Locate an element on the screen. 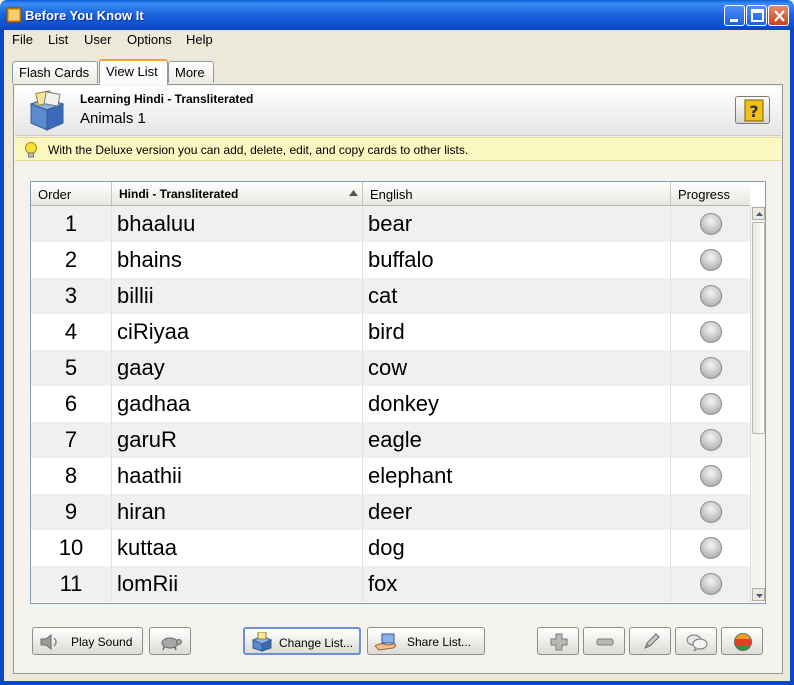  cell-order: 5 is located at coordinates (71, 368).